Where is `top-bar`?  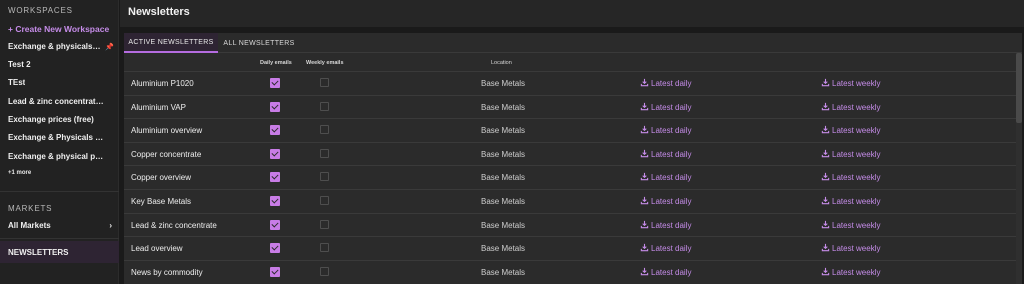 top-bar is located at coordinates (572, 13).